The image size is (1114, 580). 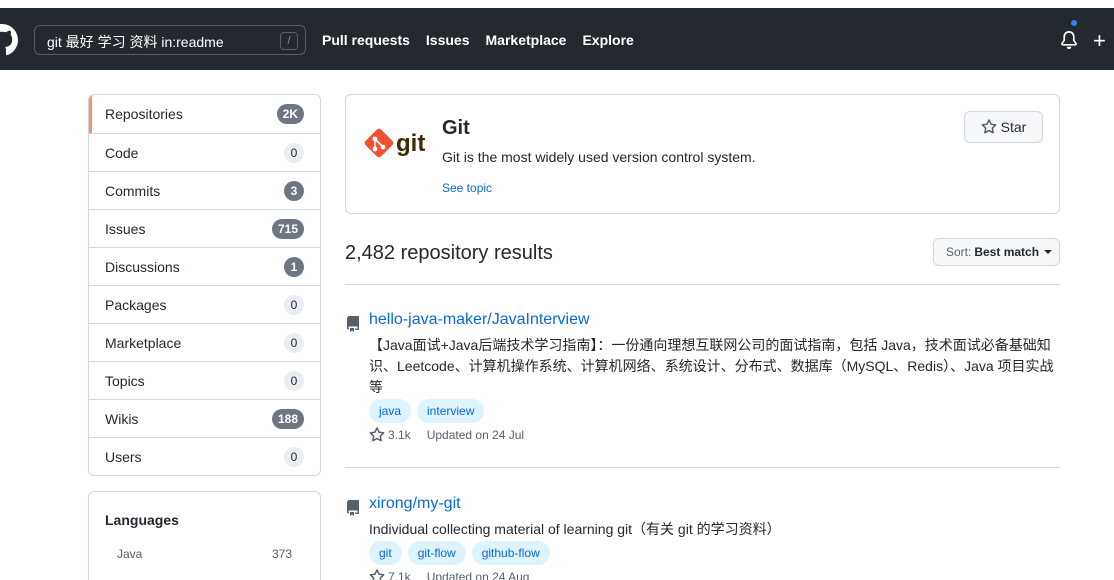 What do you see at coordinates (510, 553) in the screenshot?
I see `topic-tag: github-flow` at bounding box center [510, 553].